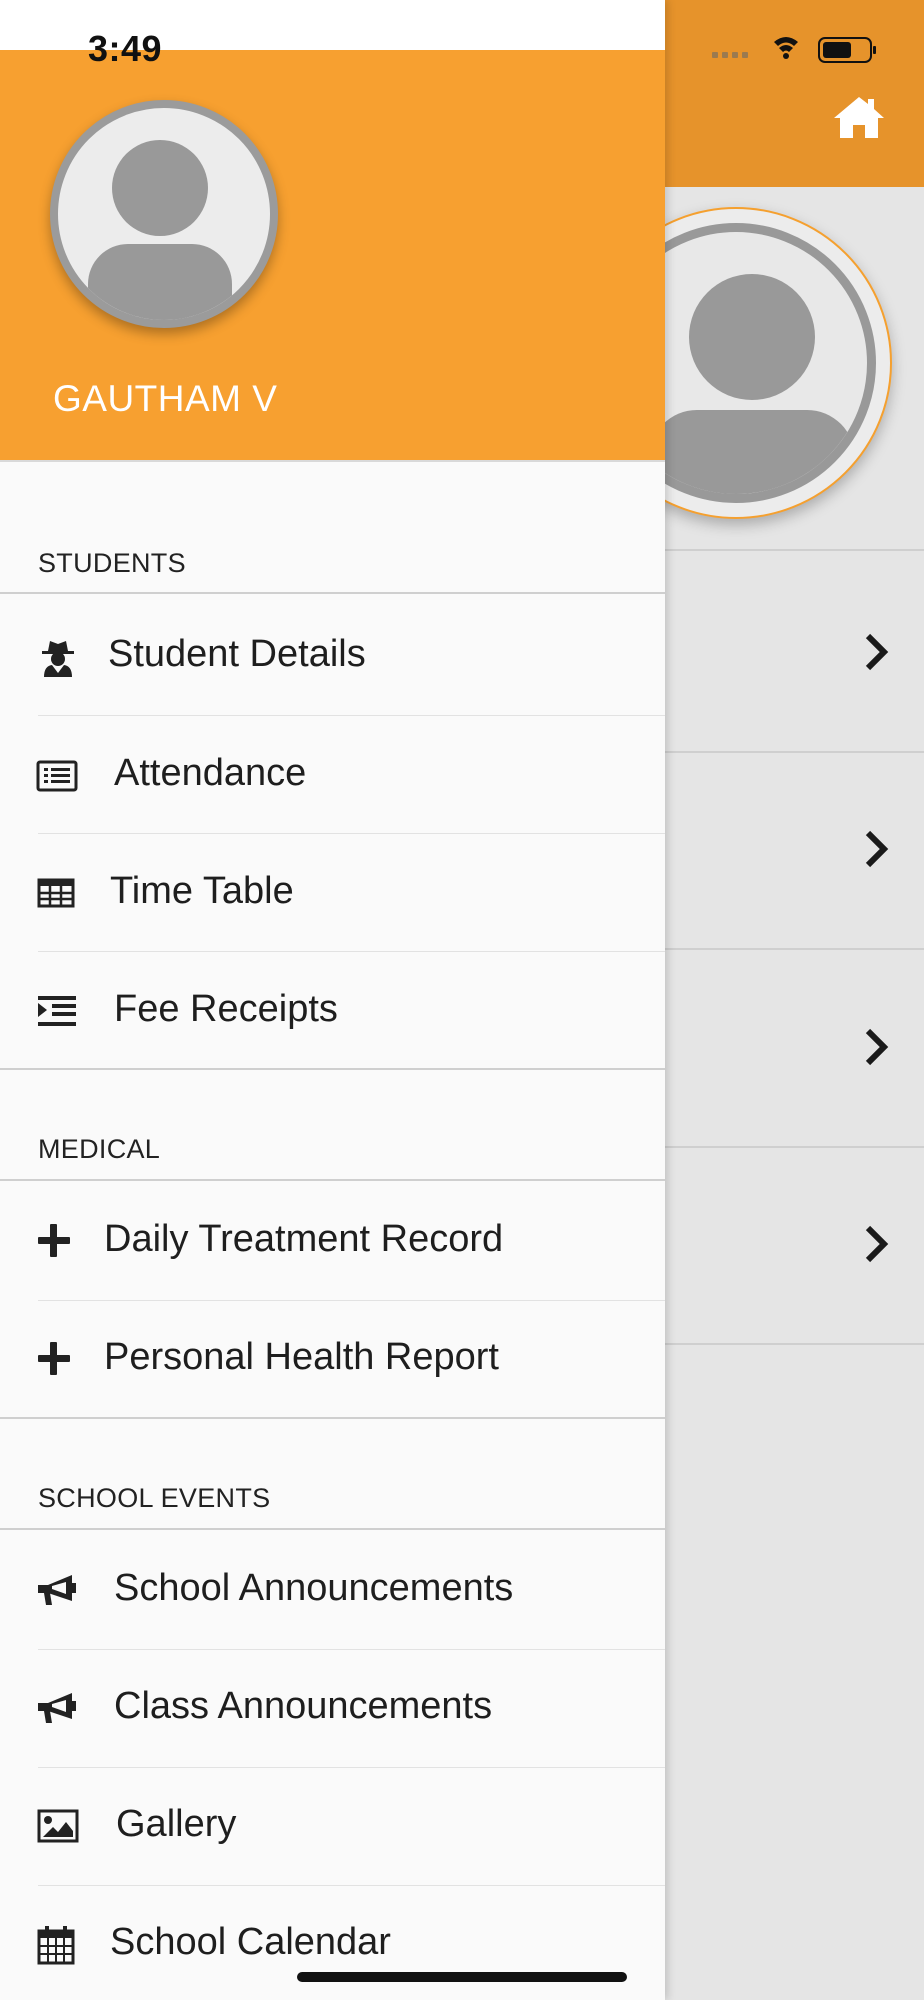 The width and height of the screenshot is (924, 2000). What do you see at coordinates (303, 1706) in the screenshot?
I see `menu-item-label: Class Announcements` at bounding box center [303, 1706].